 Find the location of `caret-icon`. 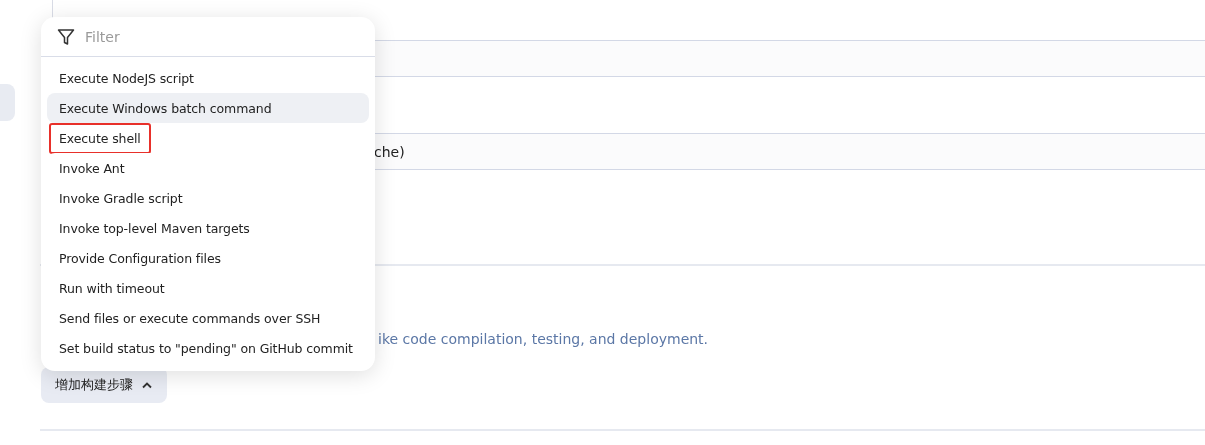

caret-icon is located at coordinates (147, 385).